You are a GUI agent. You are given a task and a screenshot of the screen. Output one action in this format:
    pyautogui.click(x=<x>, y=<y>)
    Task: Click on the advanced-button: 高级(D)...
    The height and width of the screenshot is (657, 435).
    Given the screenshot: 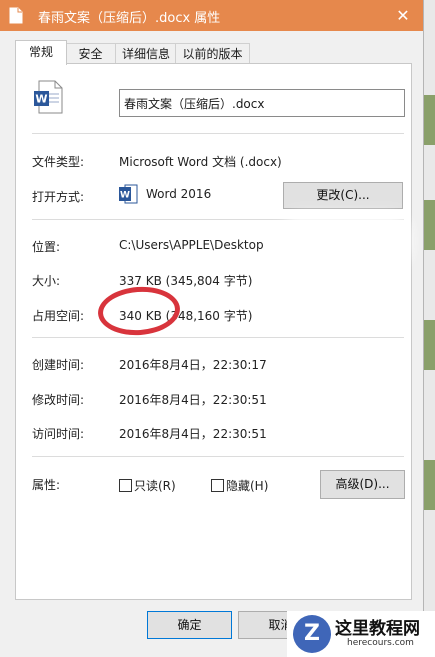 What is the action you would take?
    pyautogui.click(x=362, y=484)
    